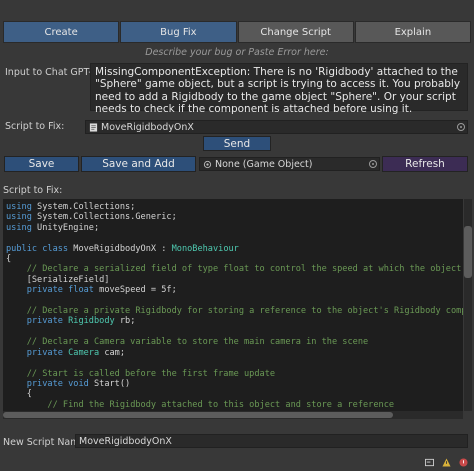 This screenshot has height=471, width=474. Describe the element at coordinates (237, 52) in the screenshot. I see `bug-description-hint: Describe your bug or Paste Error here:` at that location.